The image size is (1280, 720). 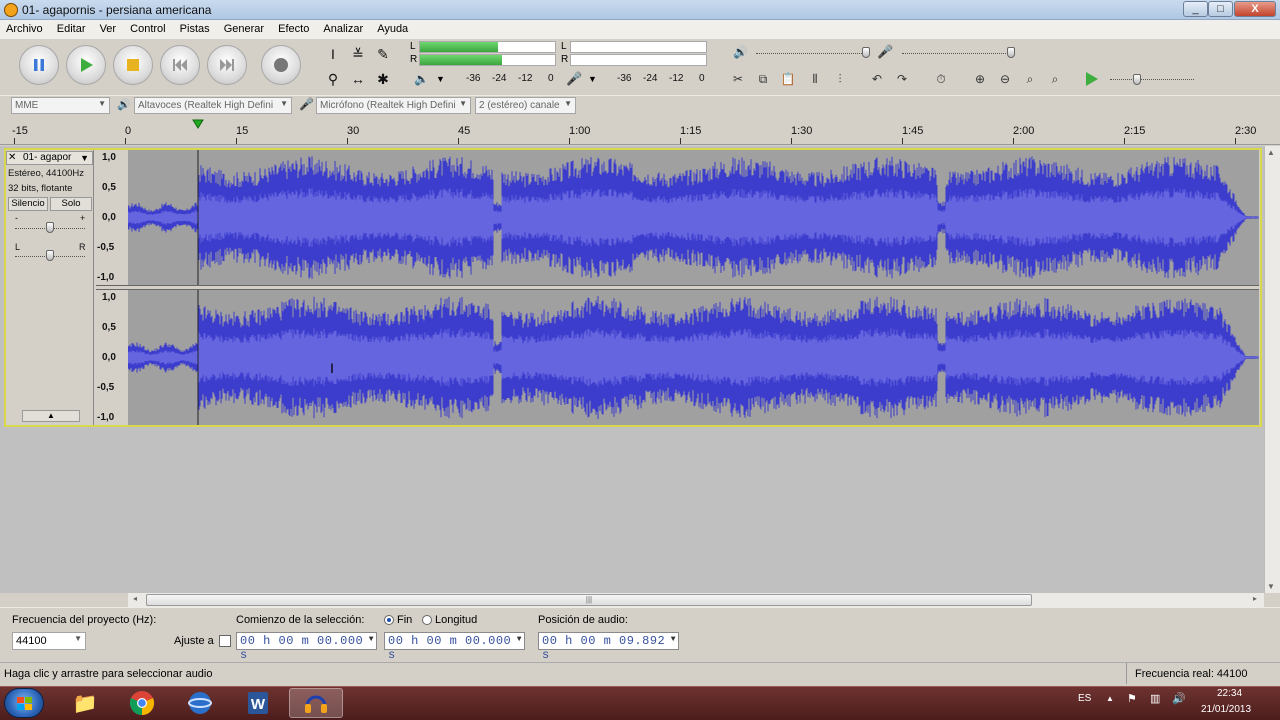 I want to click on cut-icon: ✂, so click(x=738, y=79).